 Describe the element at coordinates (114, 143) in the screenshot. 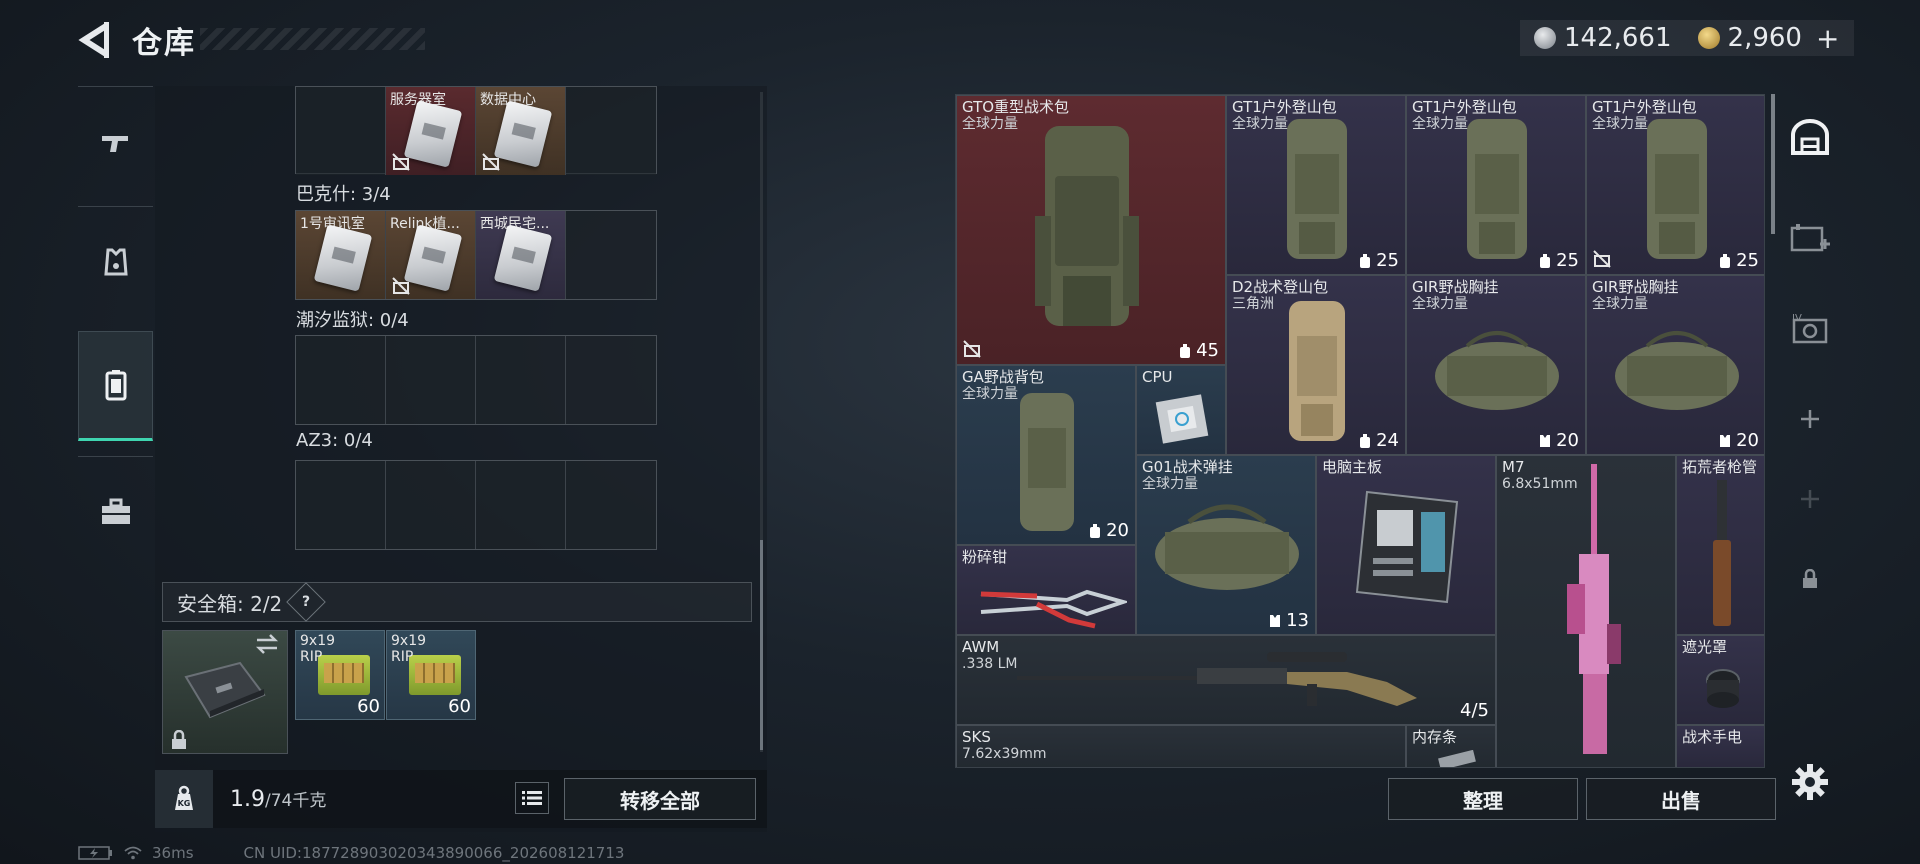

I see `gun-icon` at that location.